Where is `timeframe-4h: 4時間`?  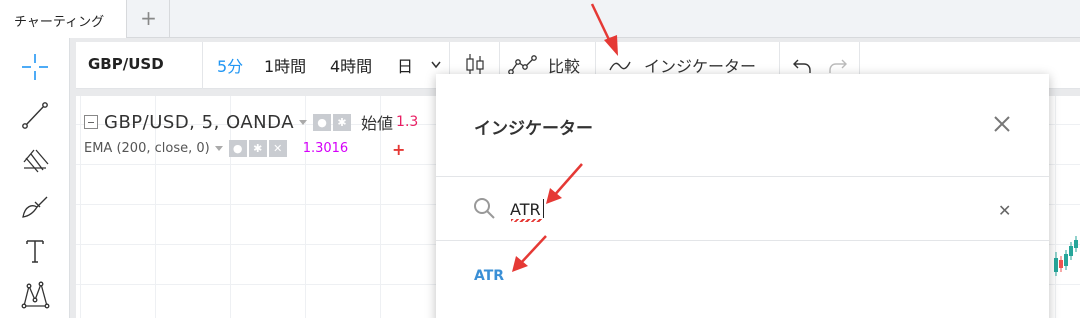 timeframe-4h: 4時間 is located at coordinates (351, 65).